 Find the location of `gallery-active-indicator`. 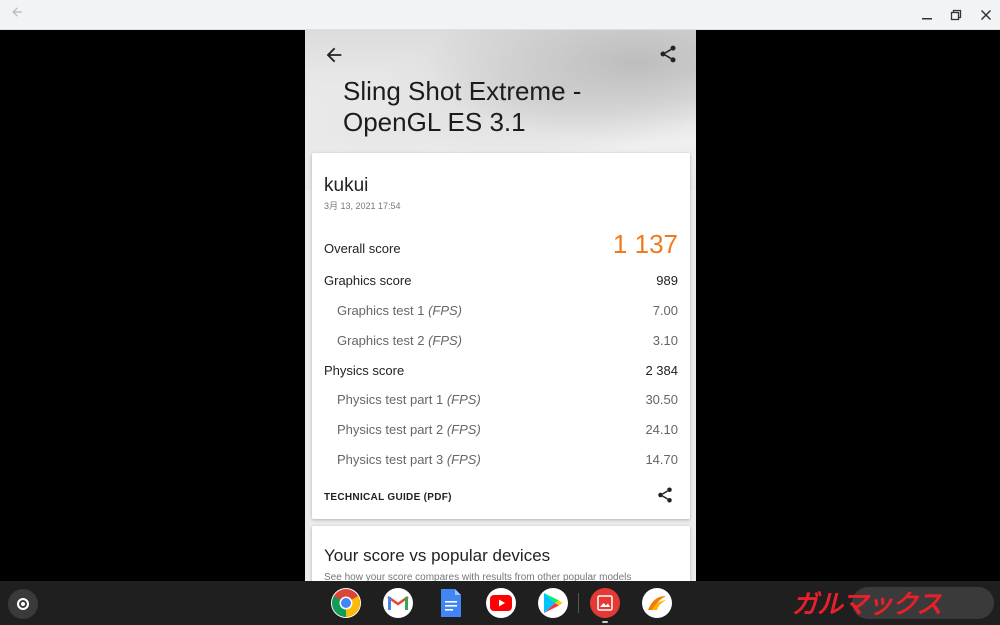

gallery-active-indicator is located at coordinates (605, 622).